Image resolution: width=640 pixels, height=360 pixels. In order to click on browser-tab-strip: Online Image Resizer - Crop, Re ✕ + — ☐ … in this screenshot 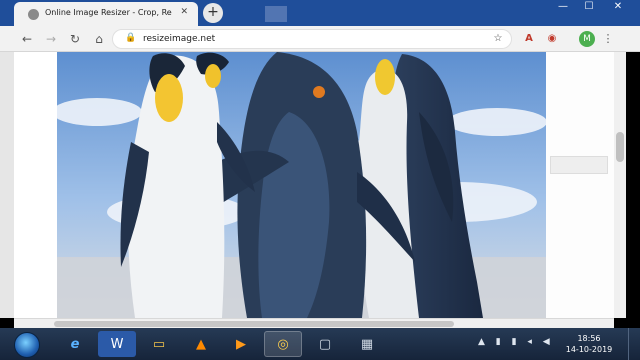, I will do `click(320, 13)`.